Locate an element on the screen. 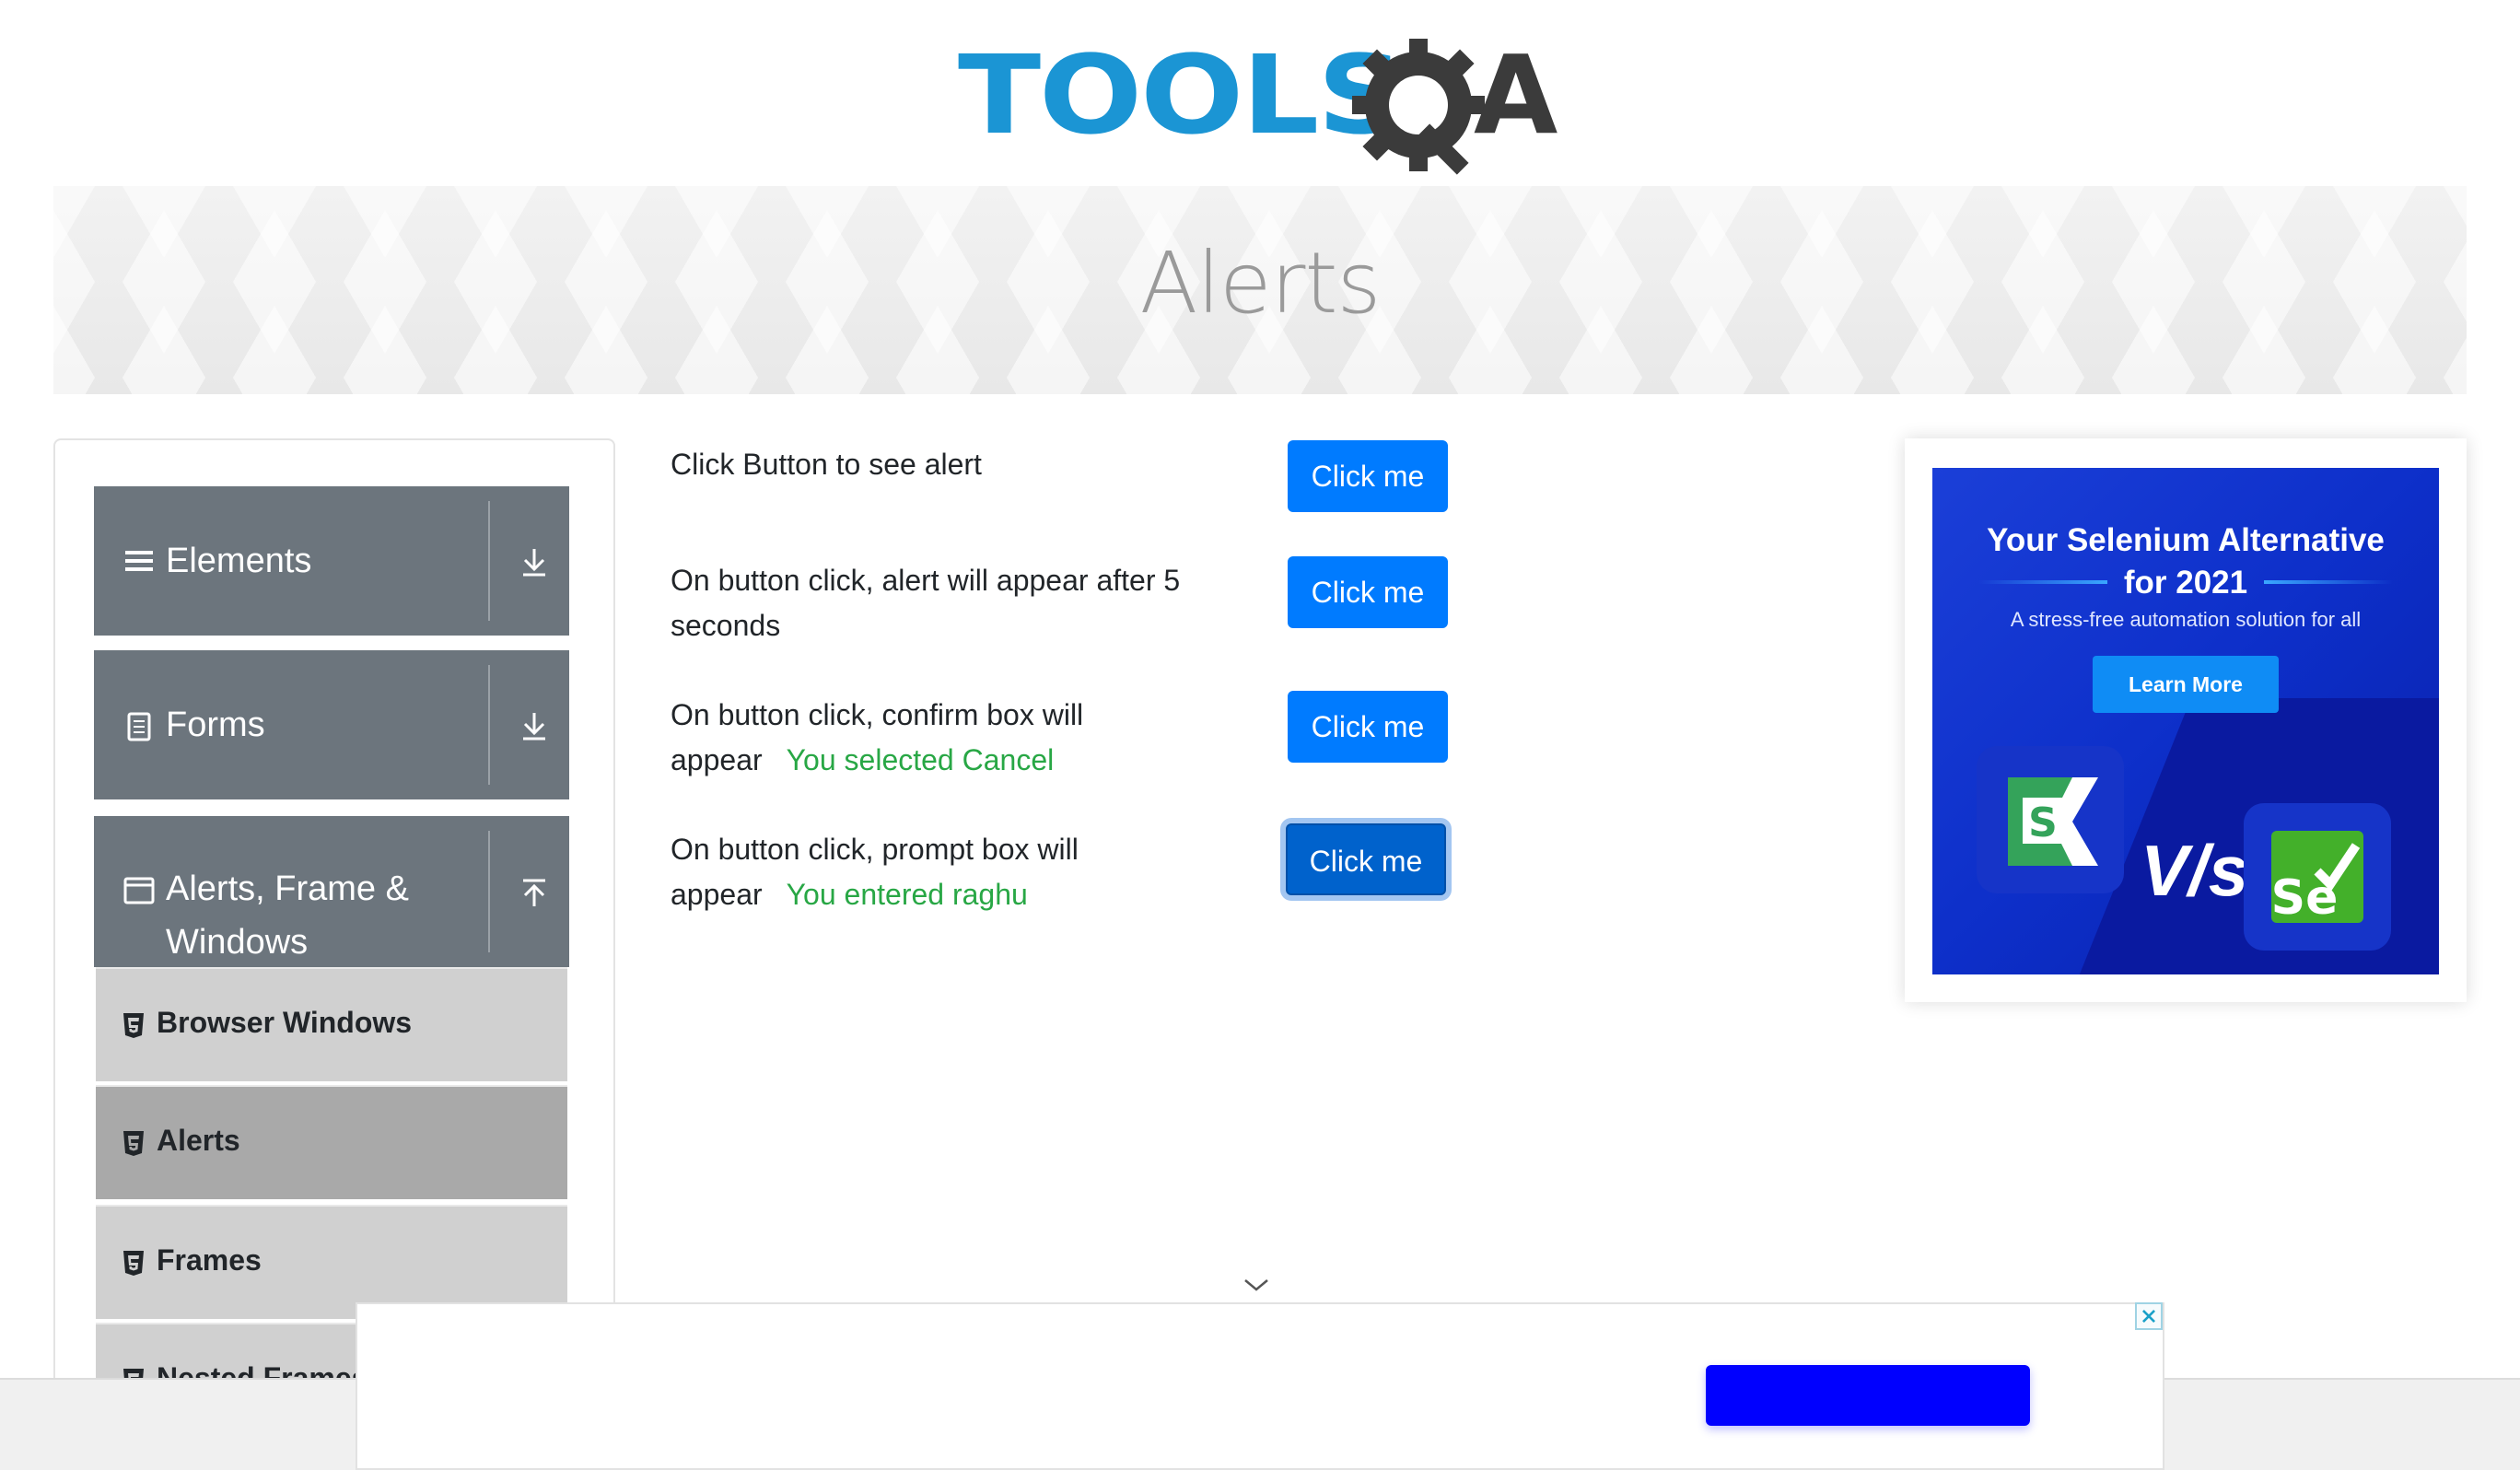 The image size is (2520, 1470). sidebar-group-label: Elements is located at coordinates (239, 561).